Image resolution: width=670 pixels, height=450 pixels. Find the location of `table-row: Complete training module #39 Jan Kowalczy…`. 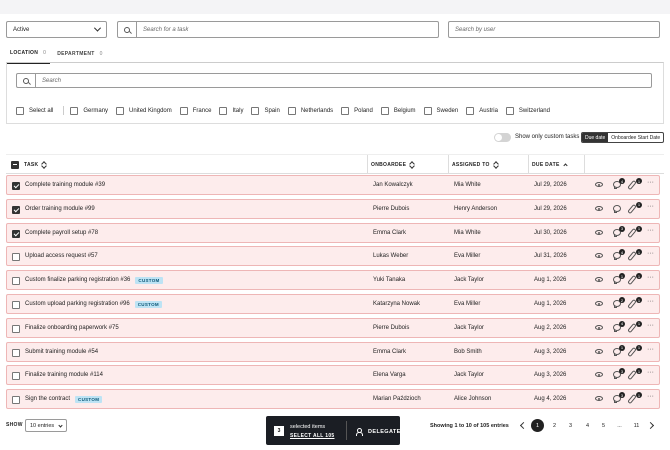

table-row: Complete training module #39 Jan Kowalczy… is located at coordinates (333, 185).